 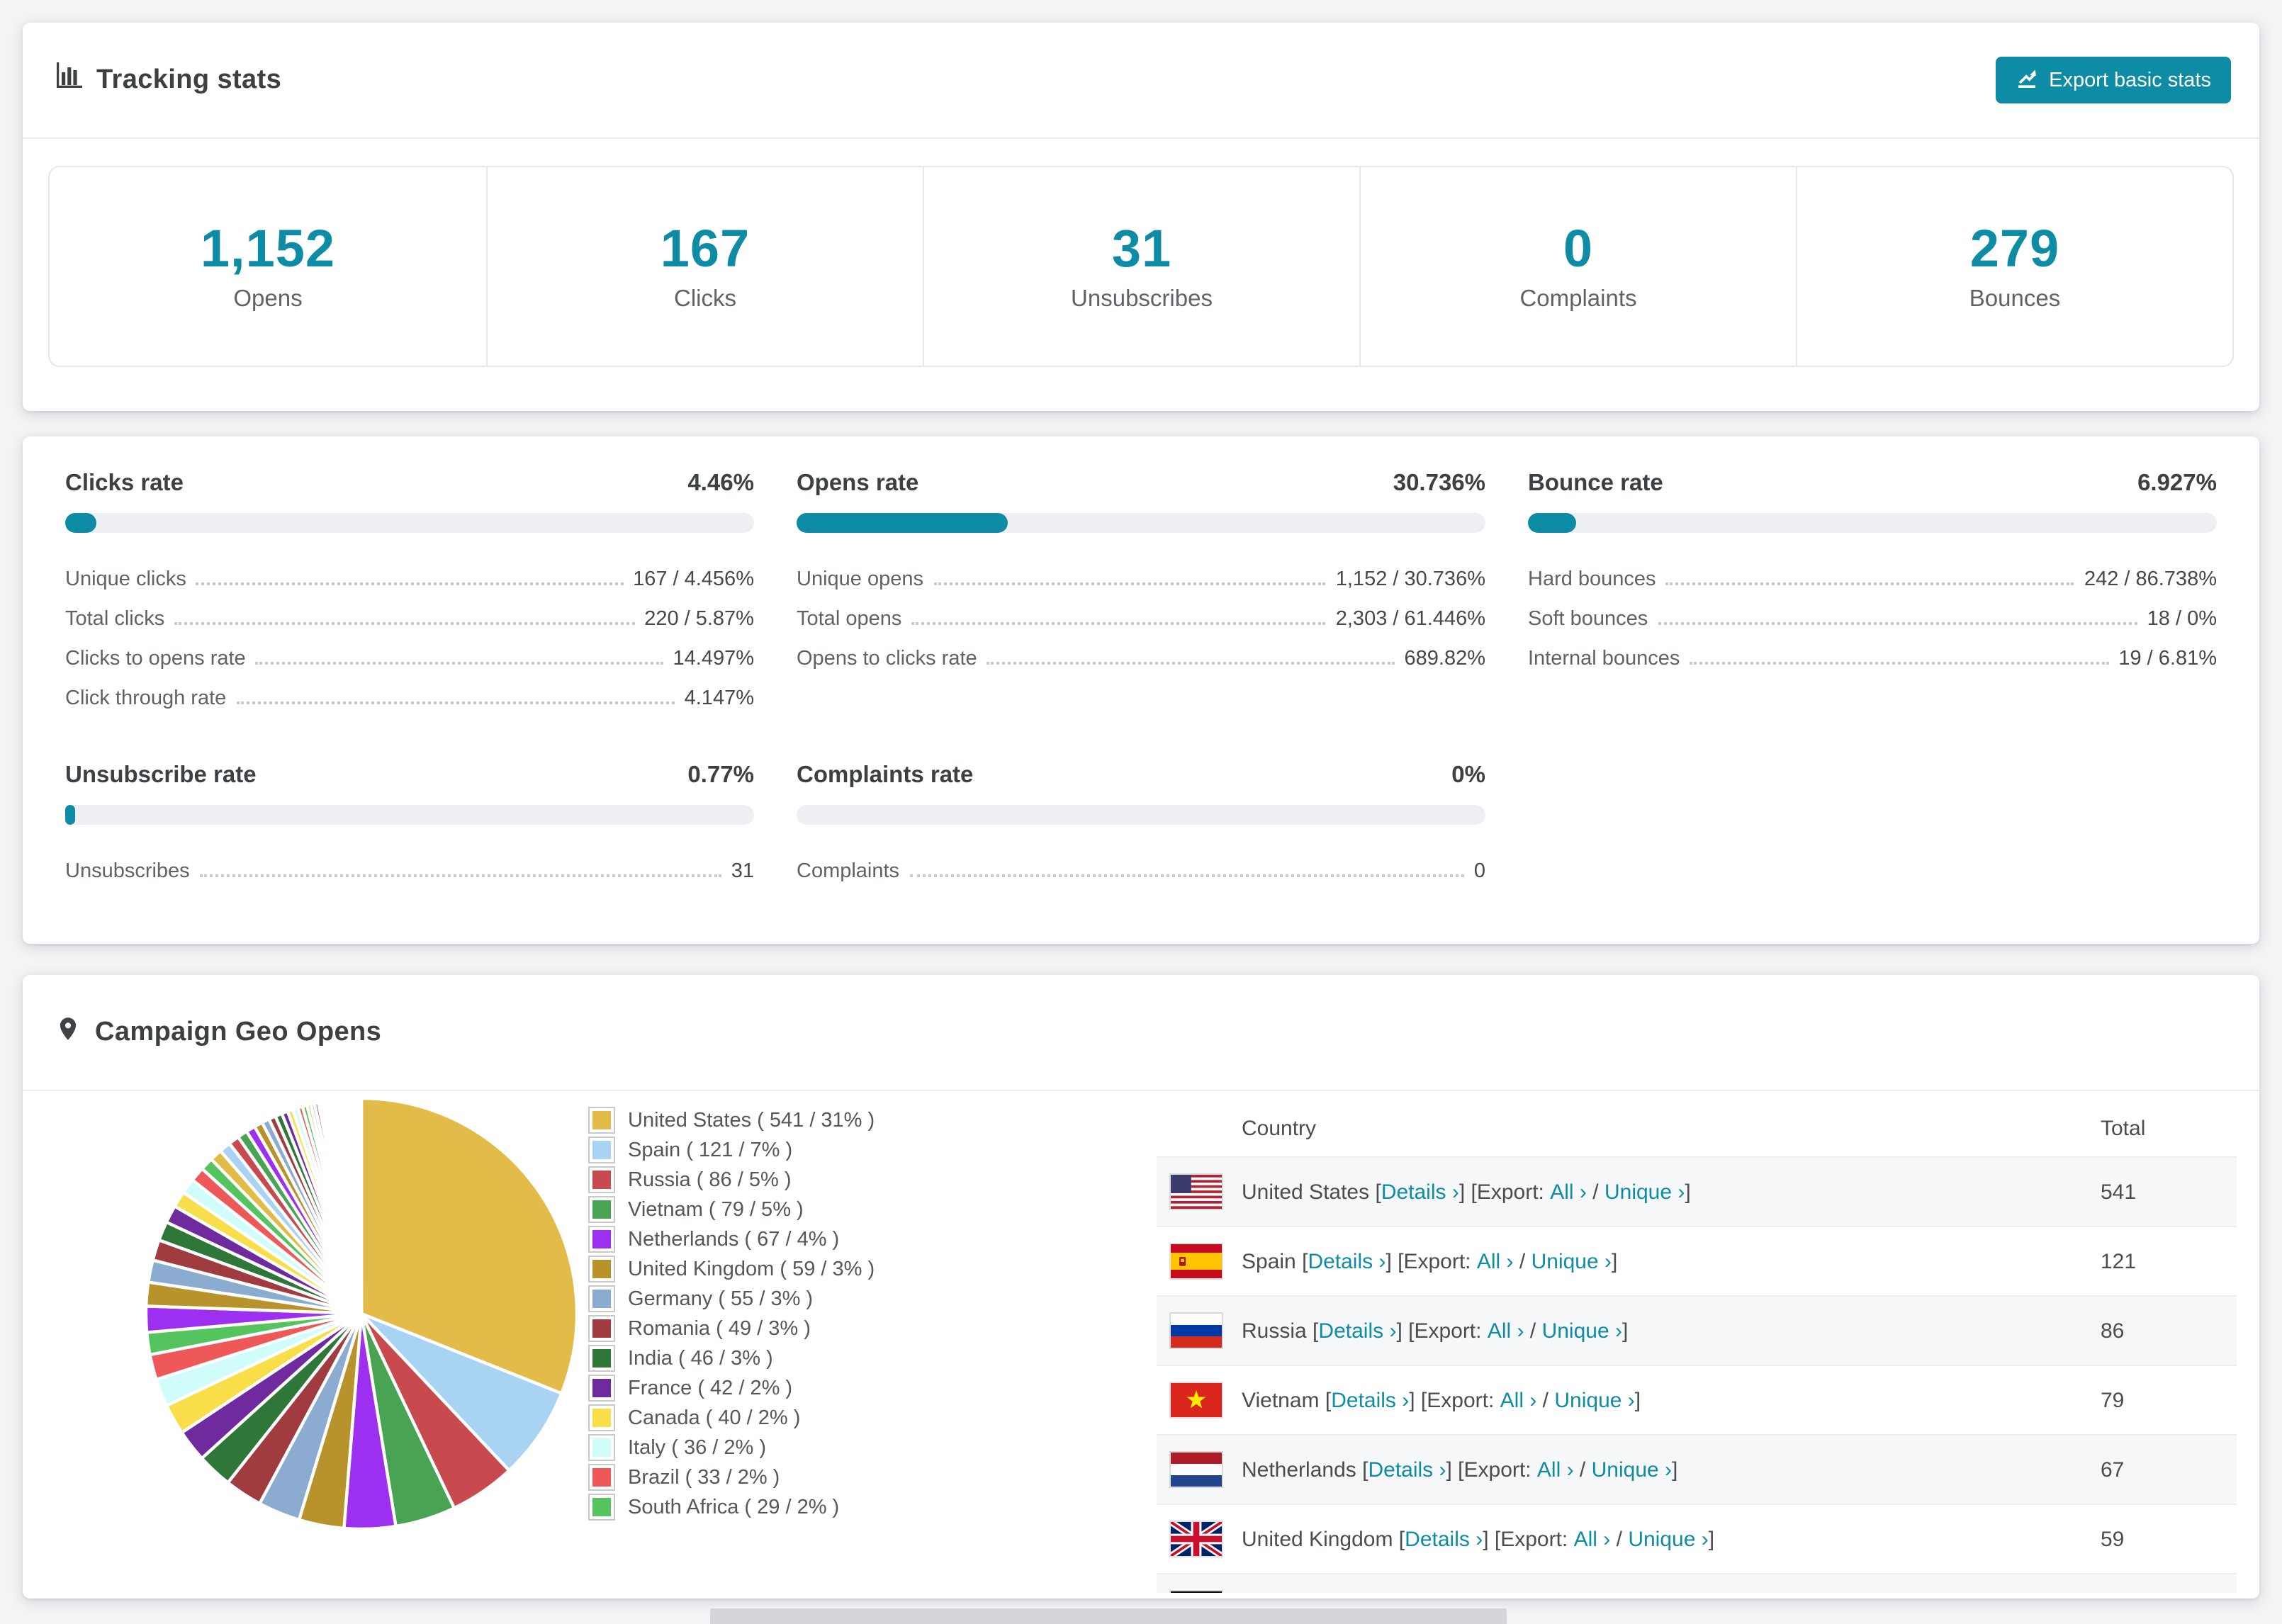 What do you see at coordinates (1141, 81) in the screenshot?
I see `tracking-stats-header: Tracking stats Export basic stats` at bounding box center [1141, 81].